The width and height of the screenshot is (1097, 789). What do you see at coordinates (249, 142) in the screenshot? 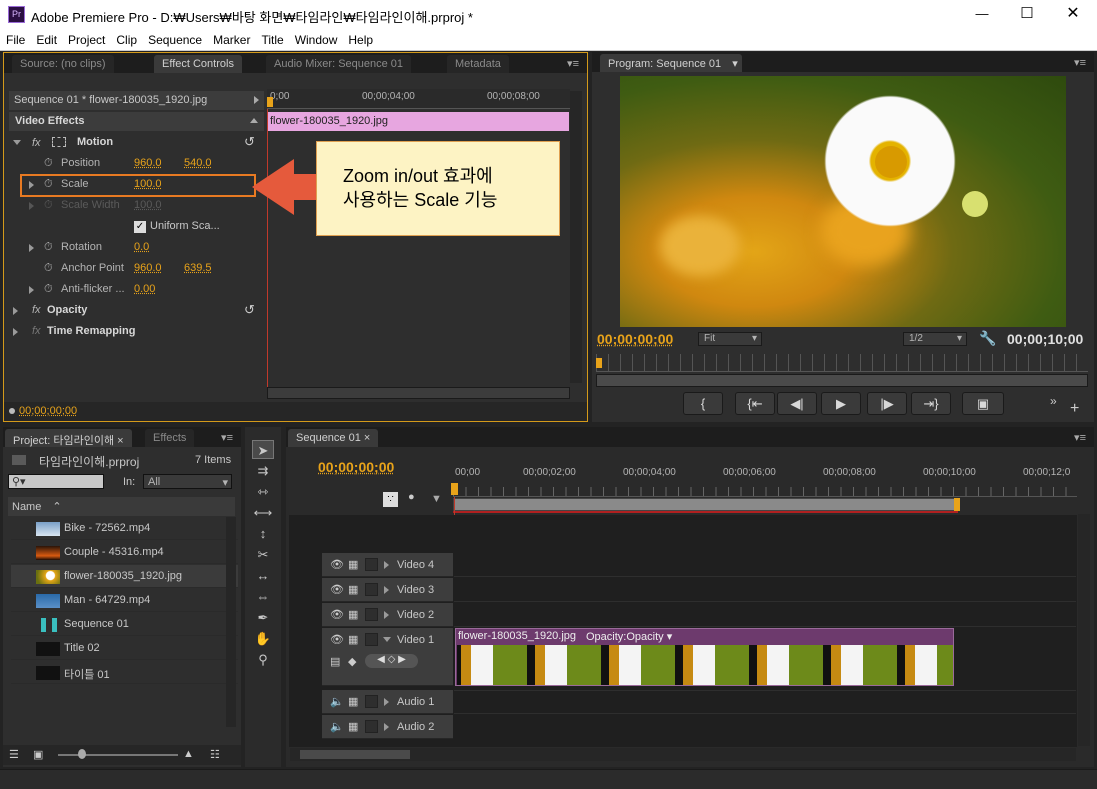
I see `reset-icon: ↺` at bounding box center [249, 142].